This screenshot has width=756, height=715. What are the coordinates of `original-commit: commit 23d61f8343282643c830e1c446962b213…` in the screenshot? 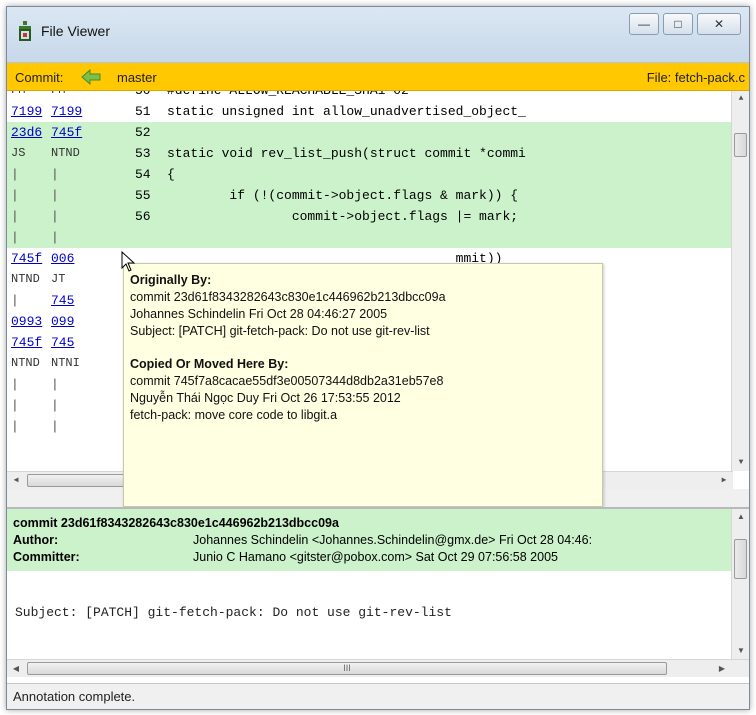 It's located at (288, 297).